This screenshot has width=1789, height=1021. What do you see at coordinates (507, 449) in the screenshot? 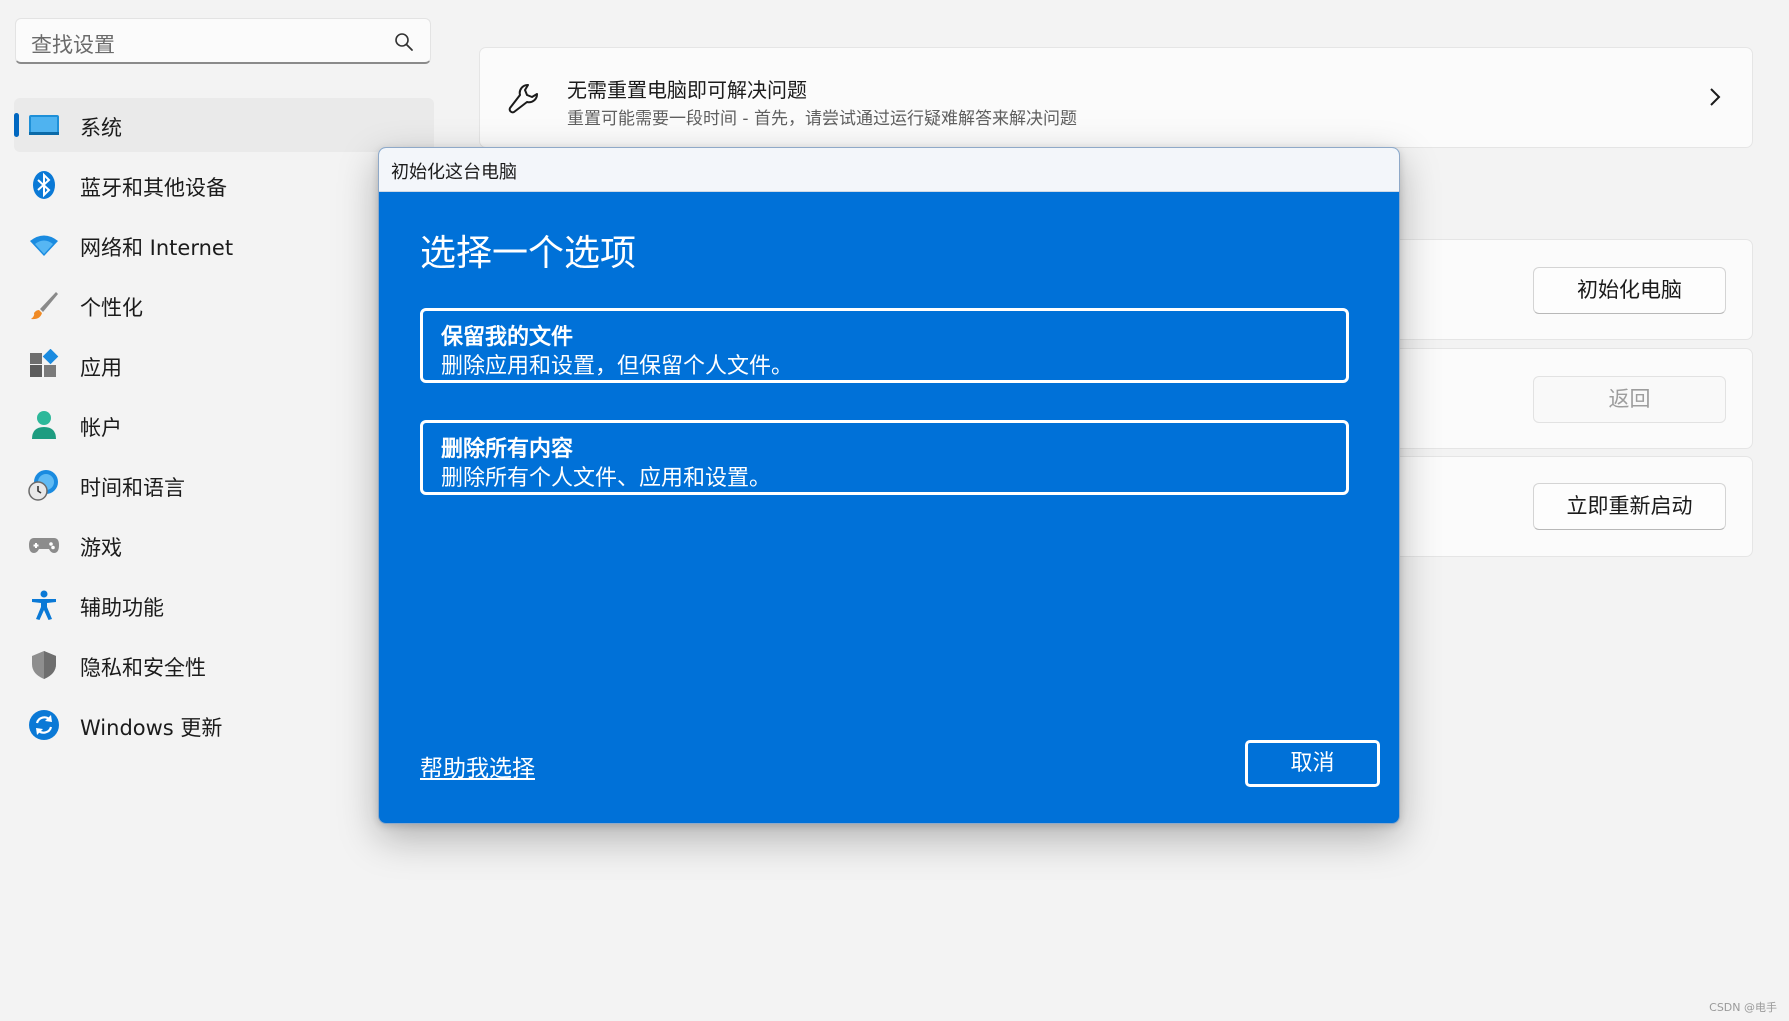
I see `option-title: 删除所有内容` at bounding box center [507, 449].